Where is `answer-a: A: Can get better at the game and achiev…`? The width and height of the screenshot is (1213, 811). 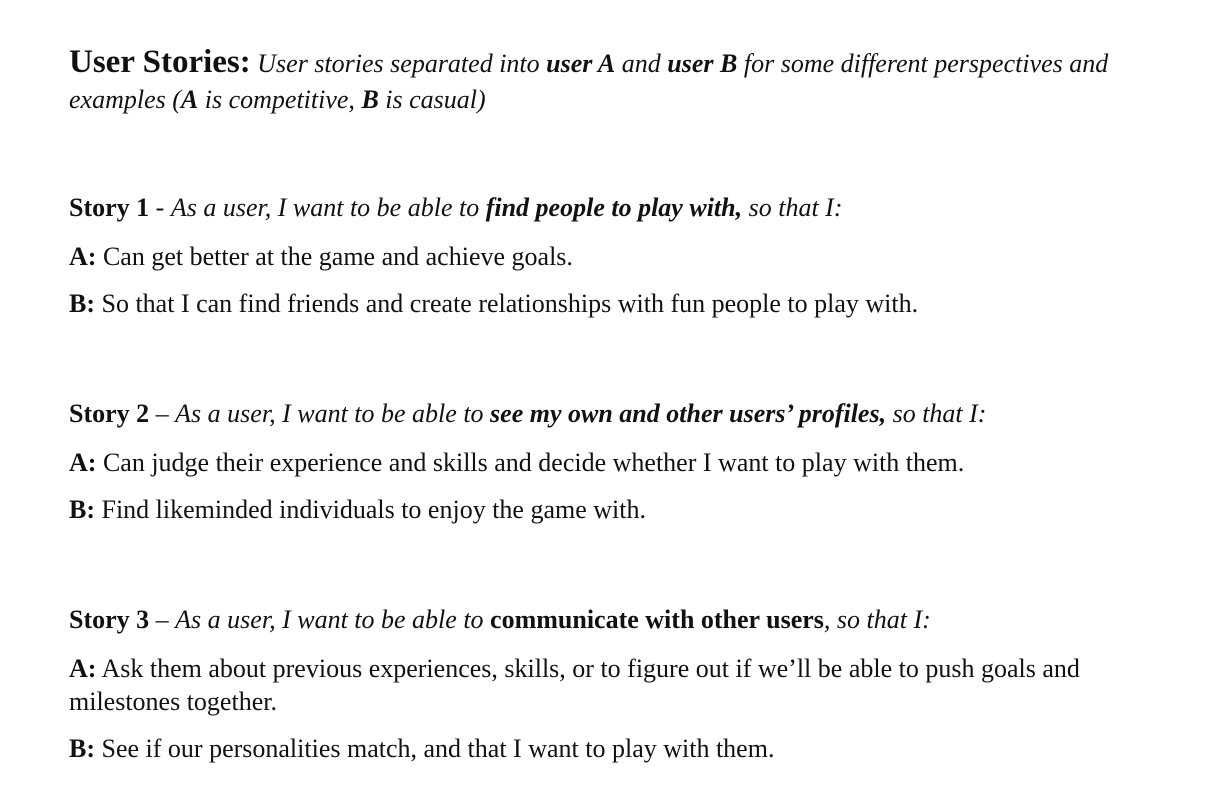
answer-a: A: Can get better at the game and achiev… is located at coordinates (609, 256).